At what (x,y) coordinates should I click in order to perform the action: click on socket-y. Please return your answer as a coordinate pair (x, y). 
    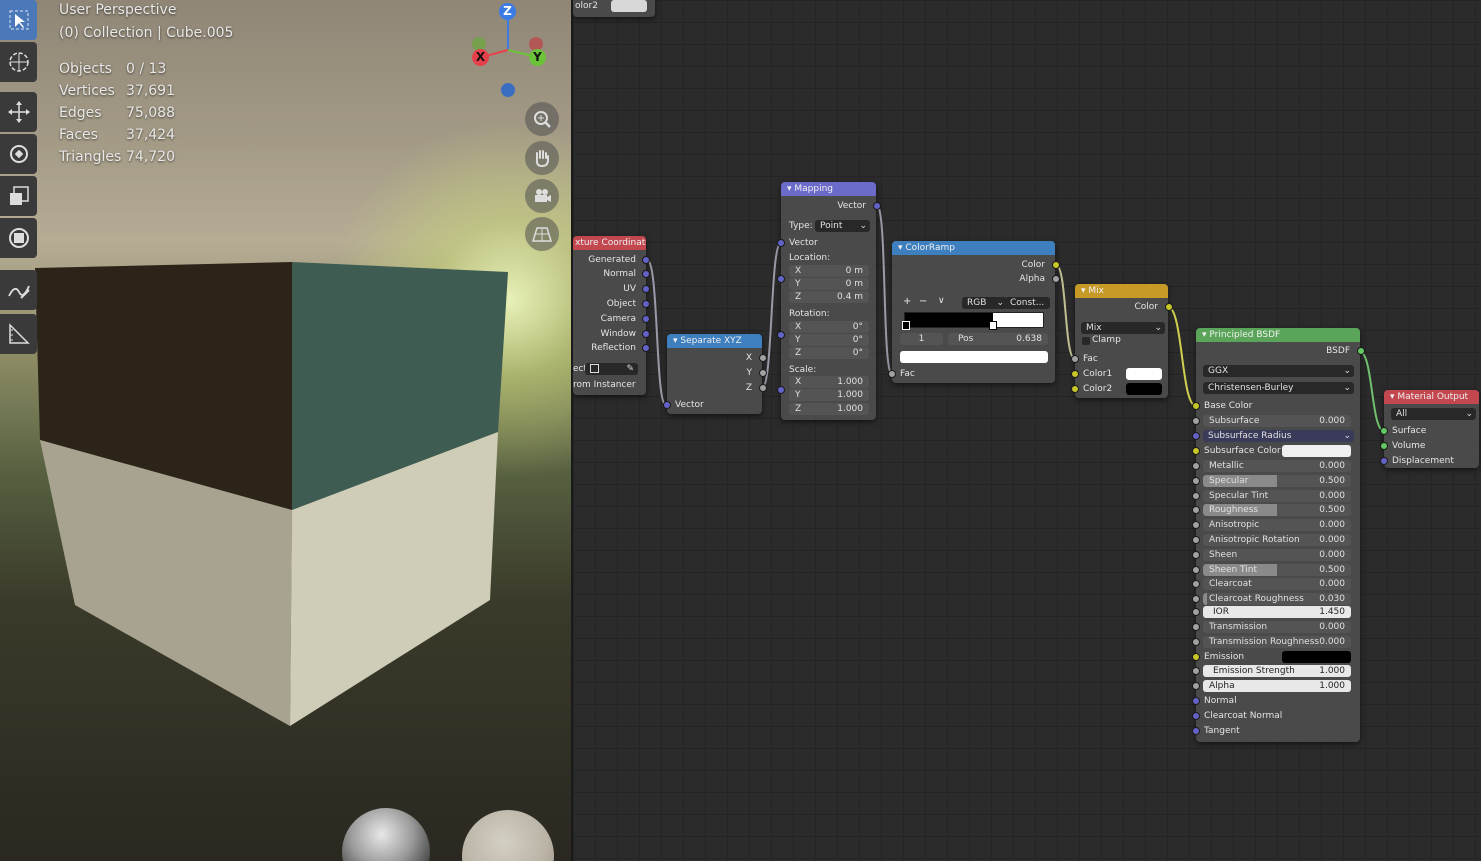
    Looking at the image, I should click on (763, 373).